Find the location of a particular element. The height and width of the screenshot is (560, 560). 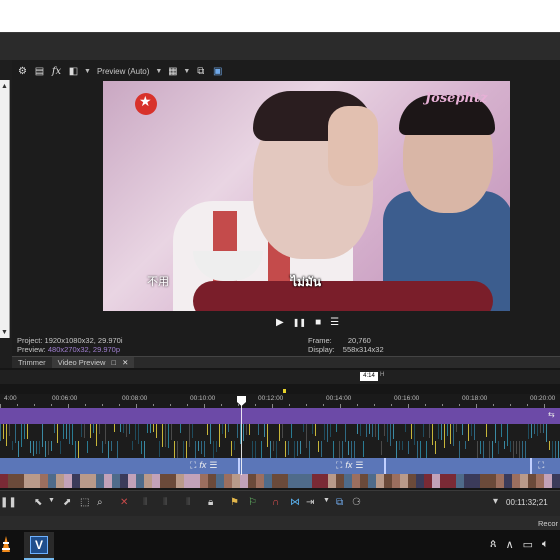

tray-chevron-up-icon: ∧ is located at coordinates (510, 544).